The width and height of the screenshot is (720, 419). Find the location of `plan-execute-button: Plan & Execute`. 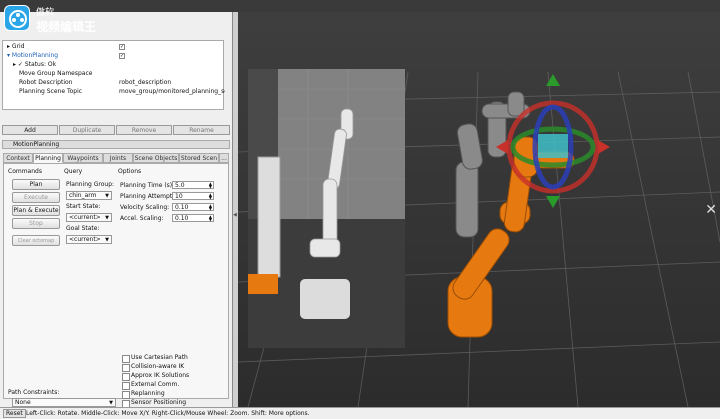

plan-execute-button: Plan & Execute is located at coordinates (36, 210).